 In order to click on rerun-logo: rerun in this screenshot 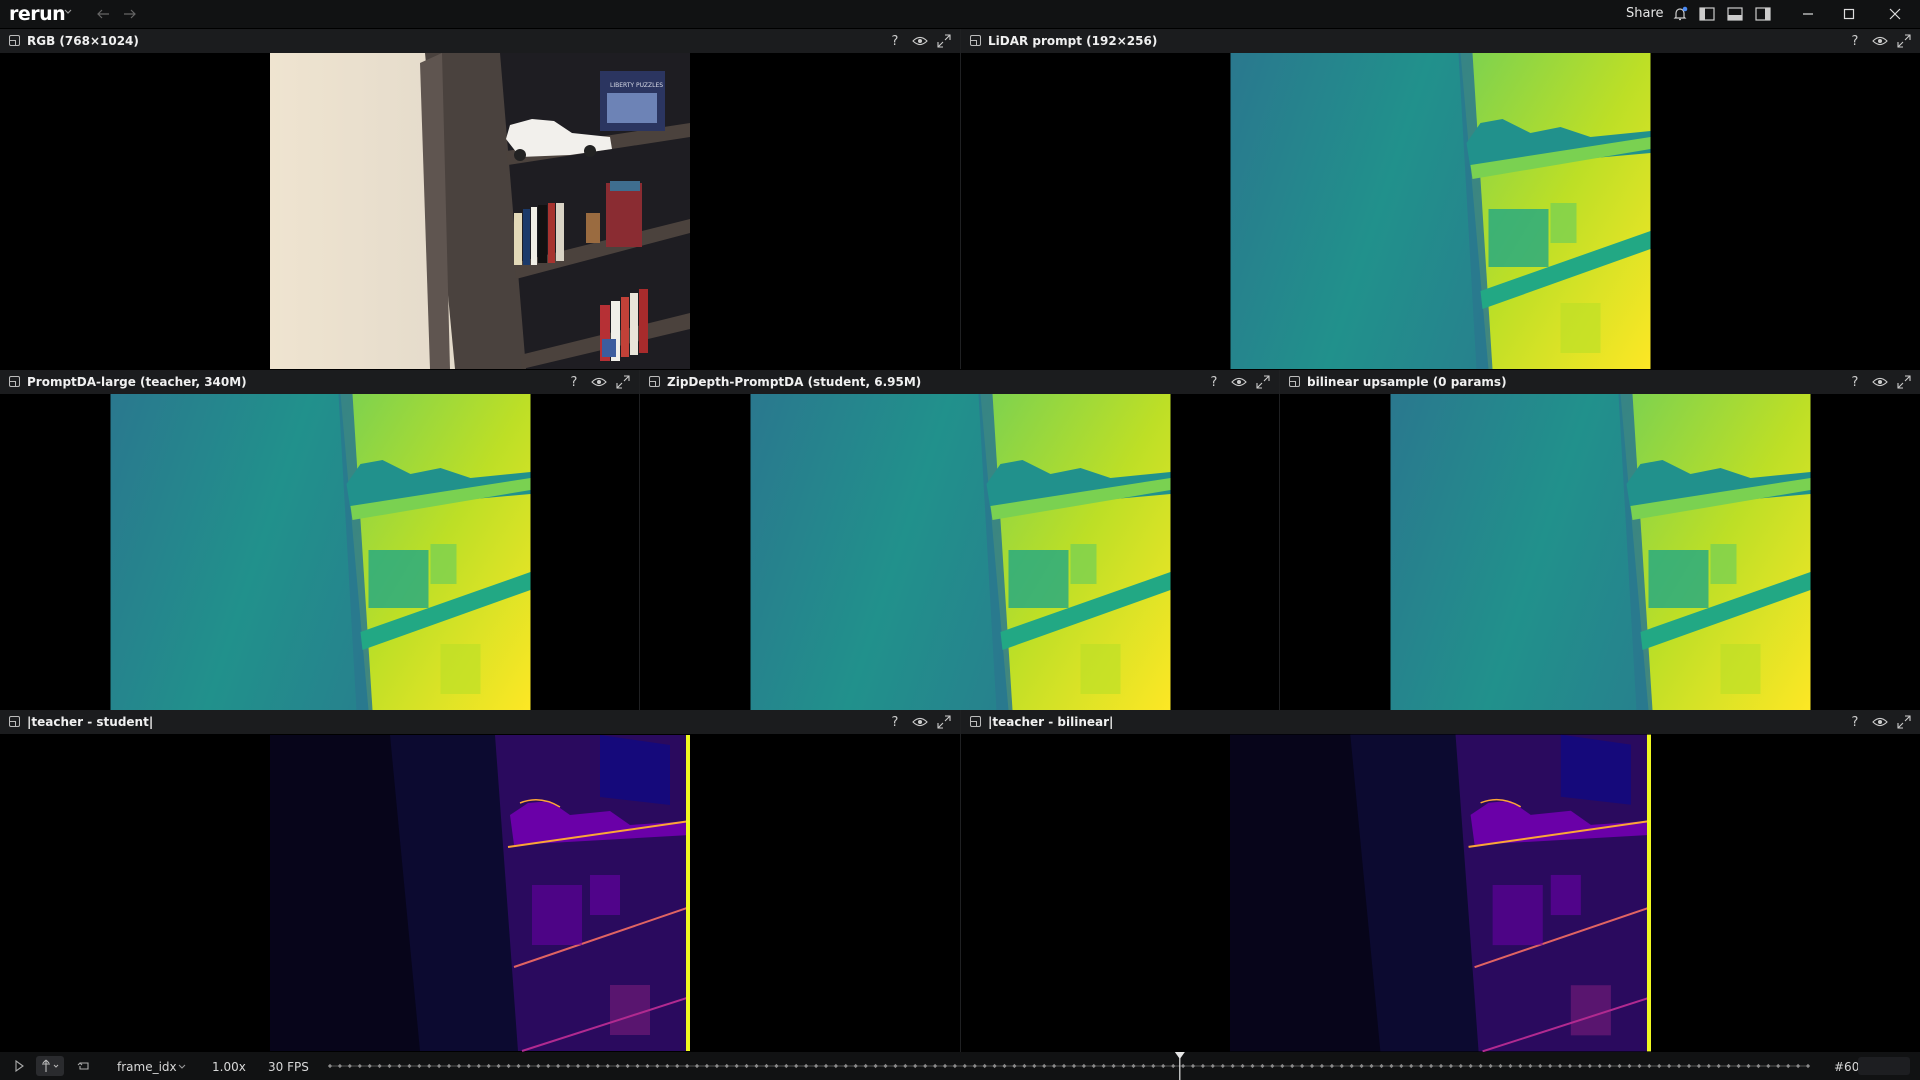, I will do `click(37, 14)`.